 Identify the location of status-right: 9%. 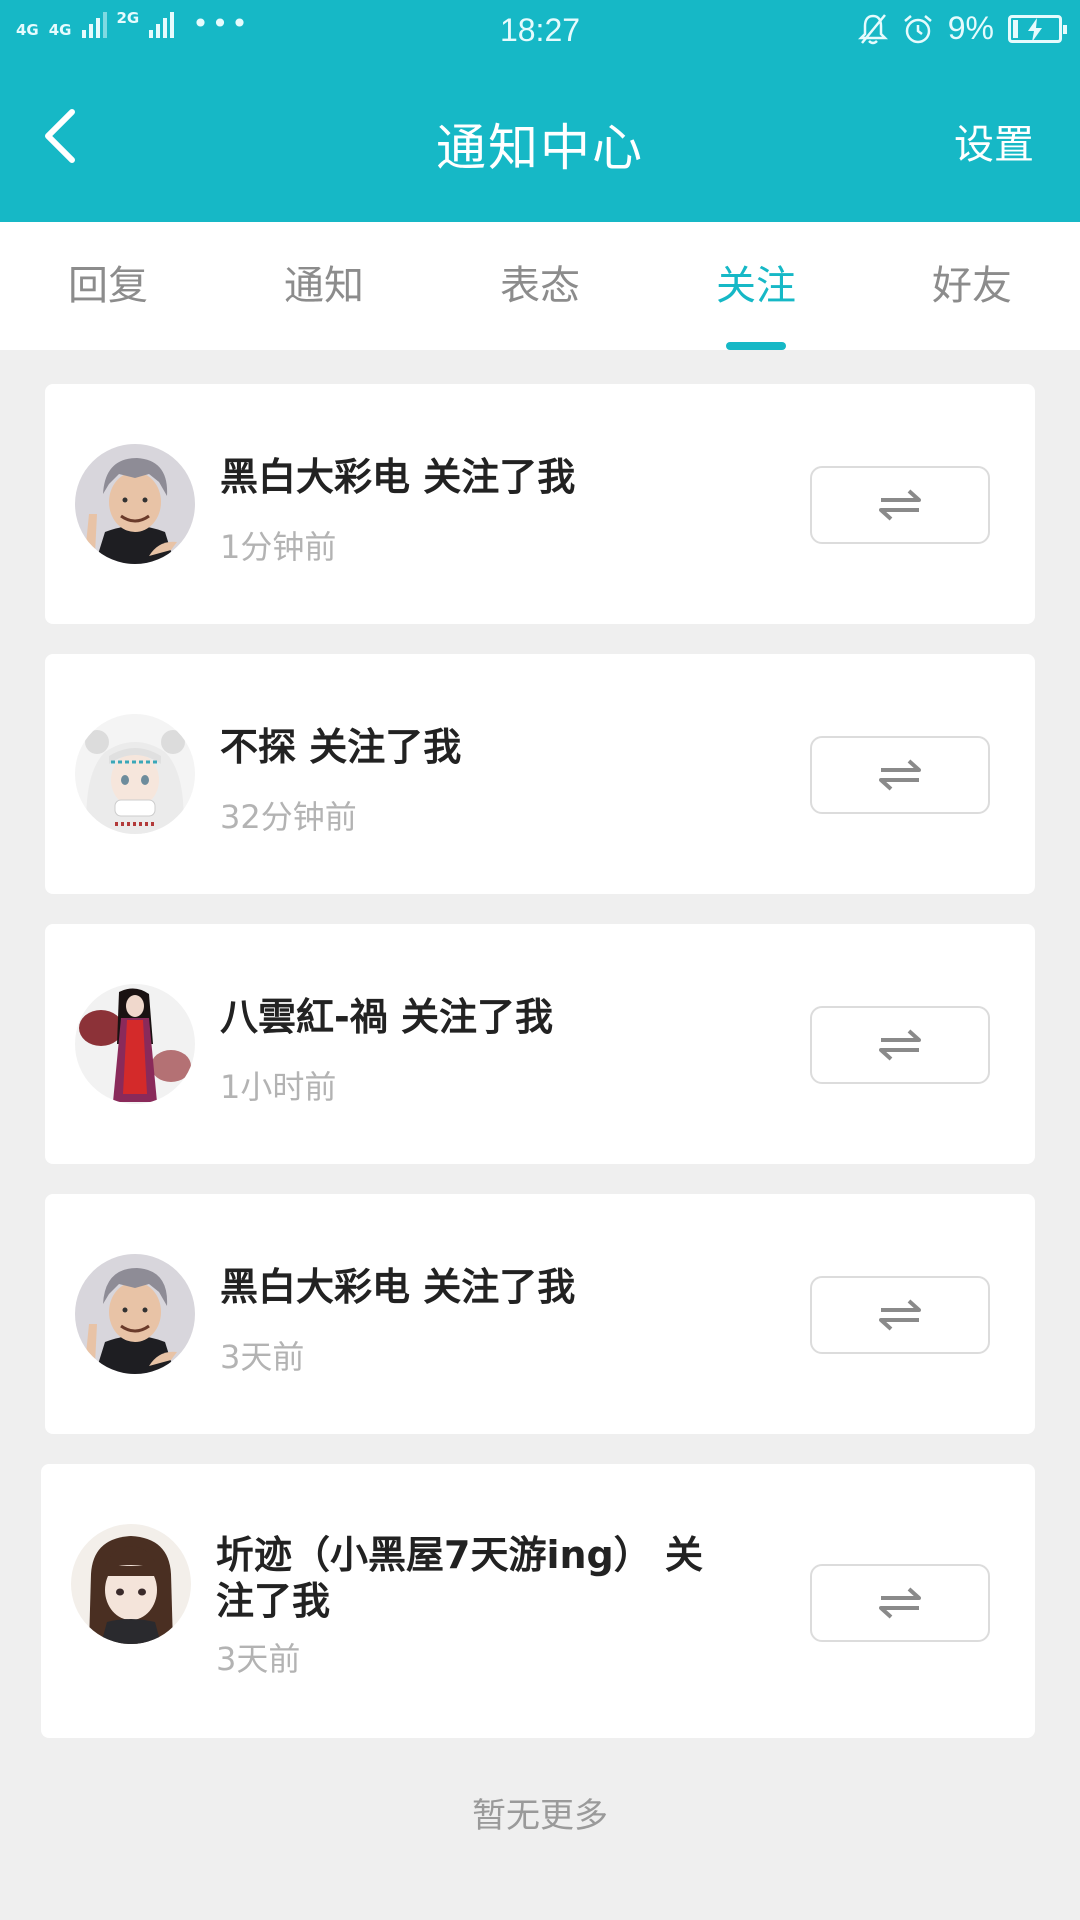
(962, 28).